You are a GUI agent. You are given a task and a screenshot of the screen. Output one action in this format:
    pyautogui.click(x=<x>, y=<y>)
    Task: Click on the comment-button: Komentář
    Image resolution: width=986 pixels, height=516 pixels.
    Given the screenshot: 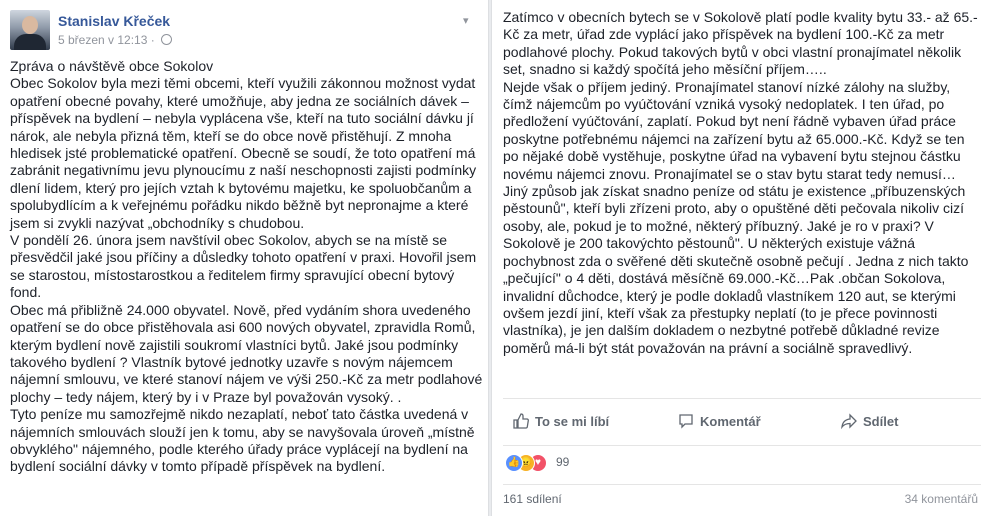 What is the action you would take?
    pyautogui.click(x=719, y=421)
    